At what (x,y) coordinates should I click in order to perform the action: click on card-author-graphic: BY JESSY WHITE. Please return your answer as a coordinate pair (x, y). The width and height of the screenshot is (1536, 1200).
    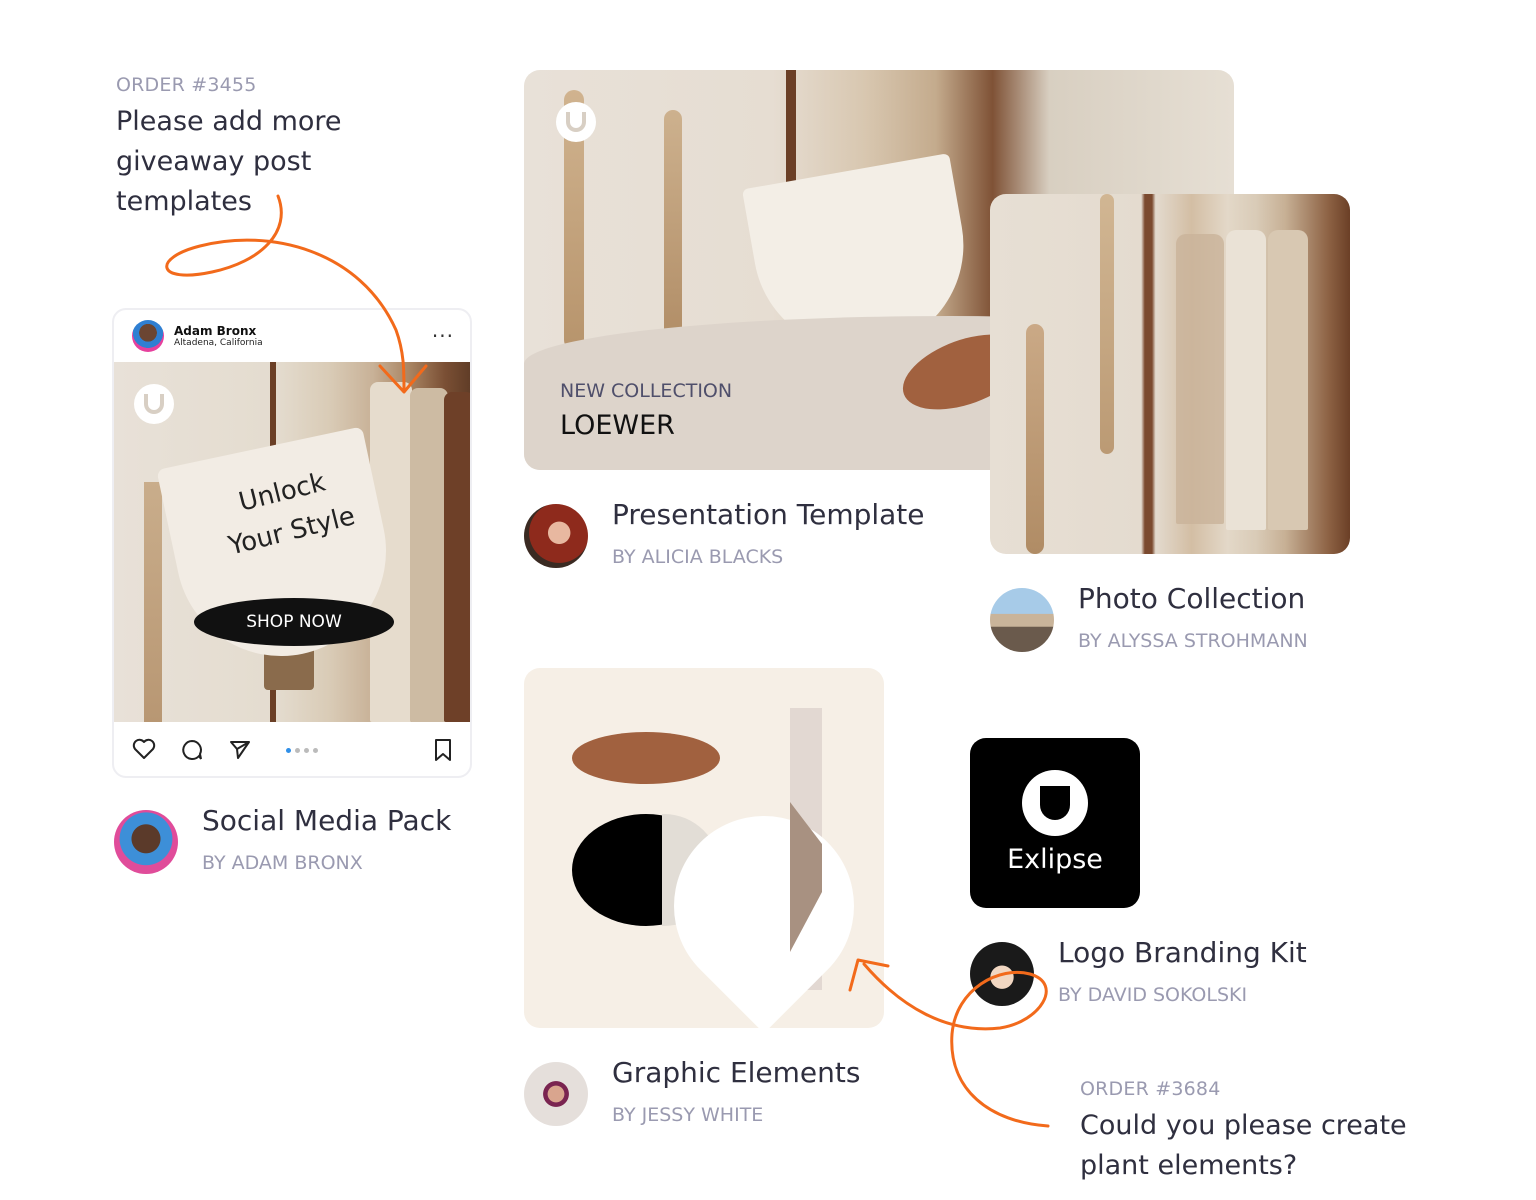
    Looking at the image, I should click on (688, 1115).